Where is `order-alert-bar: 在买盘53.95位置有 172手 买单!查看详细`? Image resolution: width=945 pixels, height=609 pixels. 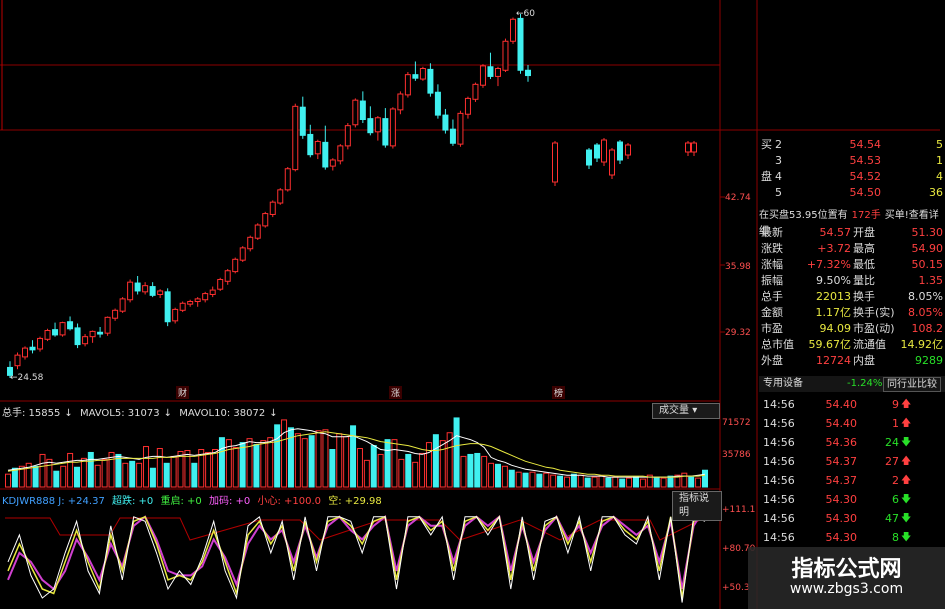
order-alert-bar: 在买盘53.95位置有 172手 买单!查看详细 is located at coordinates (852, 222).